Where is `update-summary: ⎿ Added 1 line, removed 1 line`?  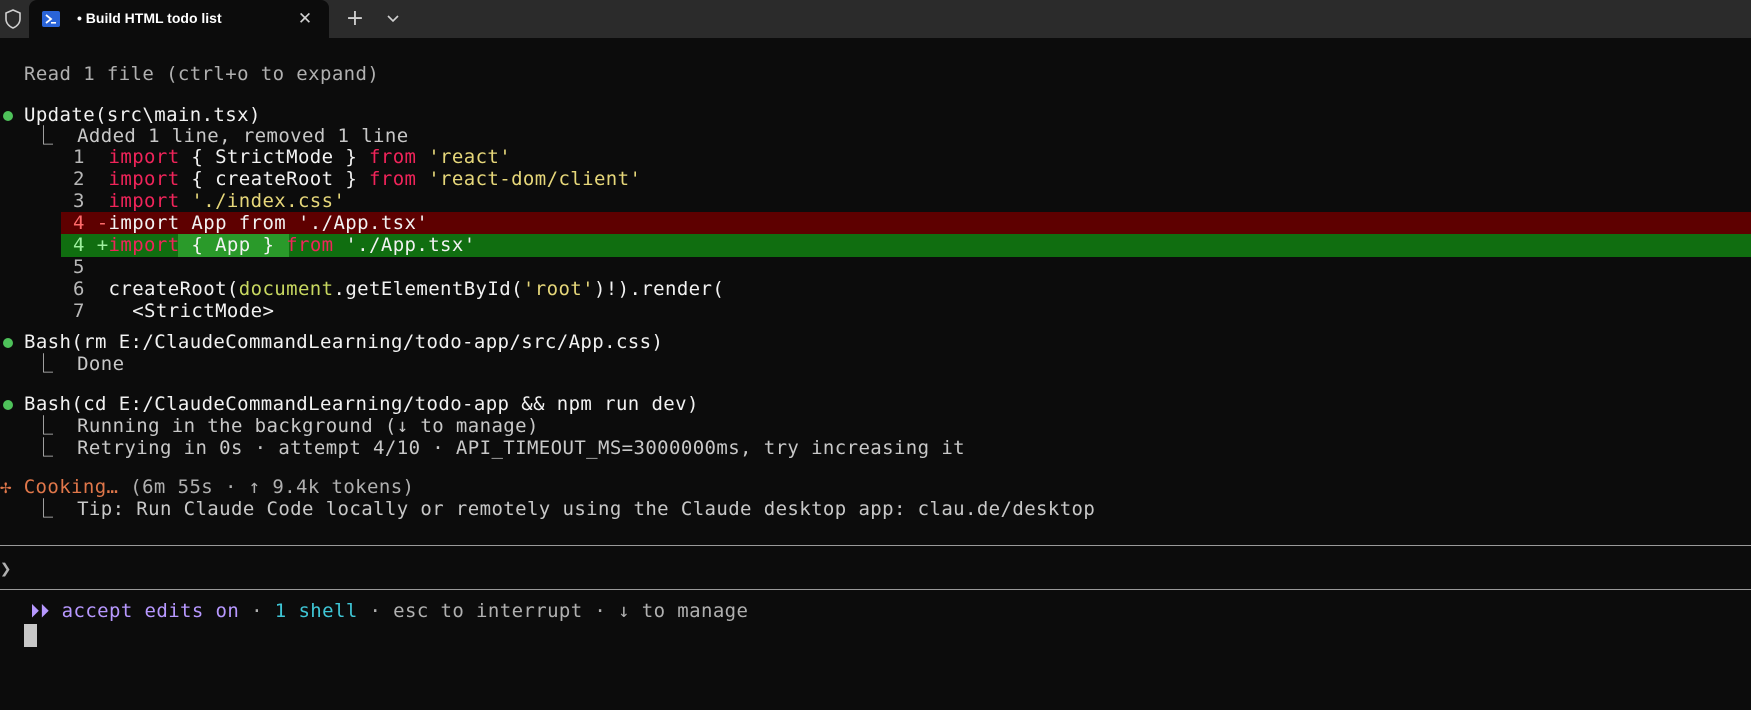 update-summary: ⎿ Added 1 line, removed 1 line is located at coordinates (221, 136).